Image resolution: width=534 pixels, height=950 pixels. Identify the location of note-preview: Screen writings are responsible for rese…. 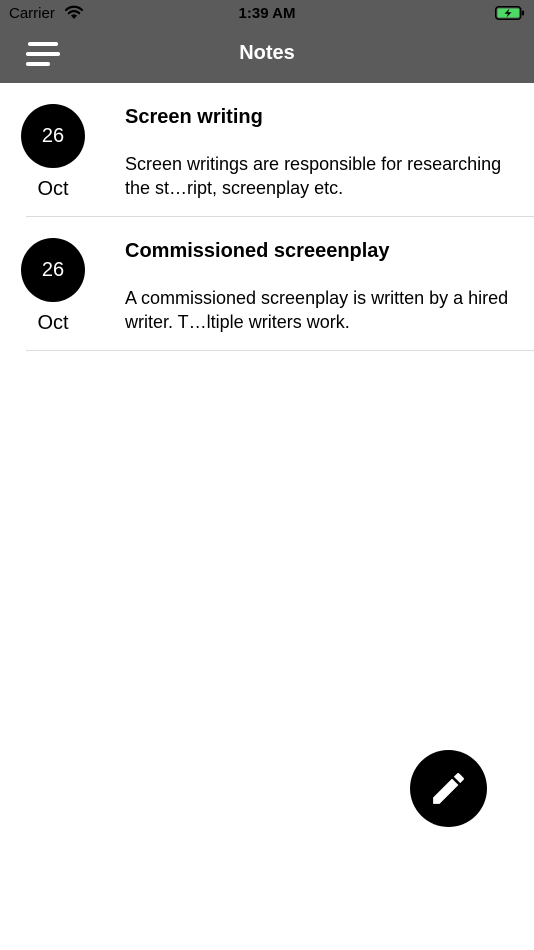
(313, 176).